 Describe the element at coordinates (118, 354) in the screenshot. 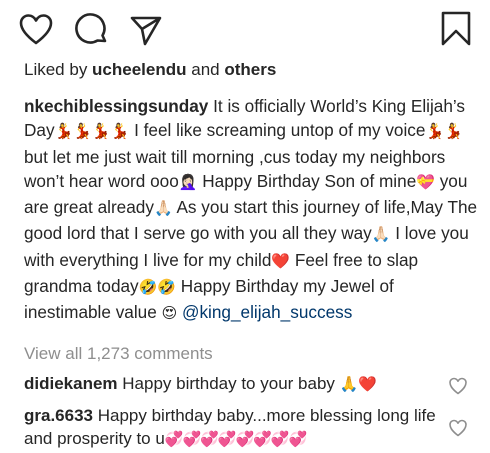

I see `view-all-comments-link: View all 1,273 comments` at that location.